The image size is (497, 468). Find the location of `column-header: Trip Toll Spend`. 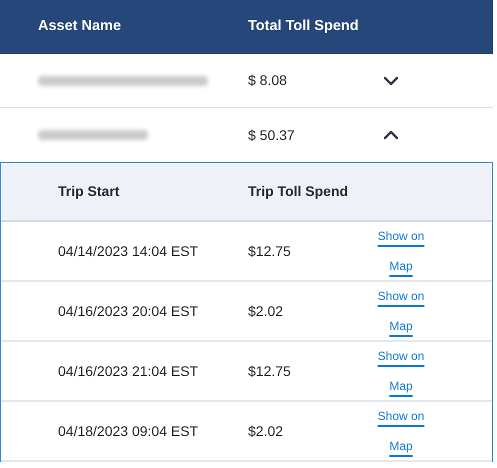

column-header: Trip Toll Spend is located at coordinates (298, 191).